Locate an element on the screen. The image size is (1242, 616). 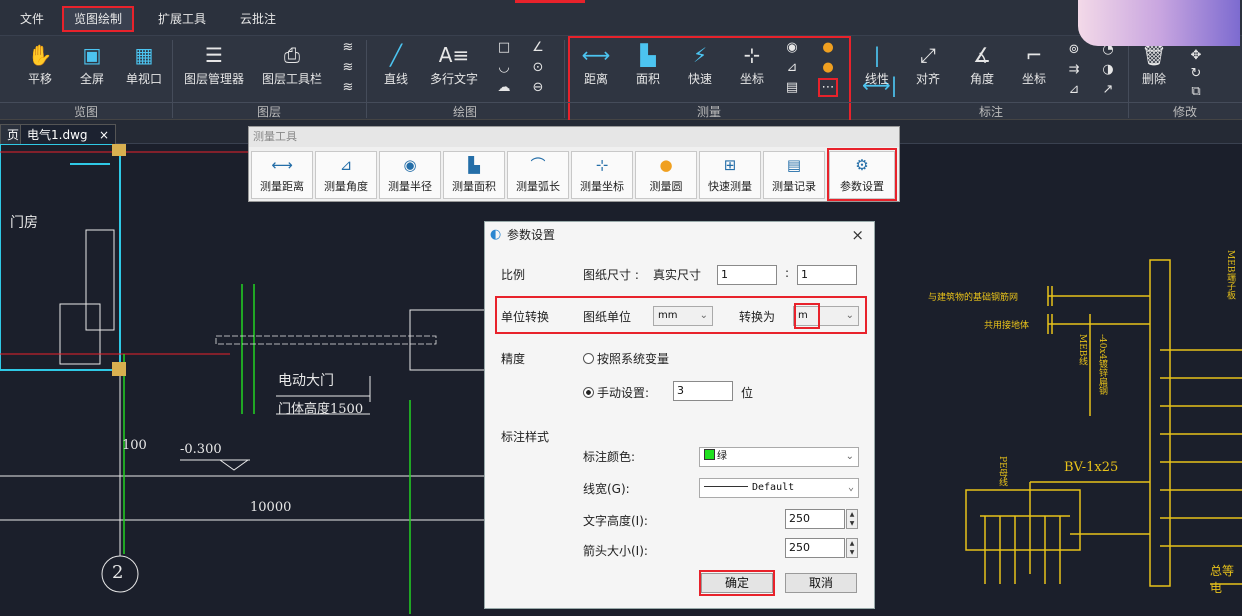
tab-file: 电气1.dwg × is located at coordinates (68, 134).